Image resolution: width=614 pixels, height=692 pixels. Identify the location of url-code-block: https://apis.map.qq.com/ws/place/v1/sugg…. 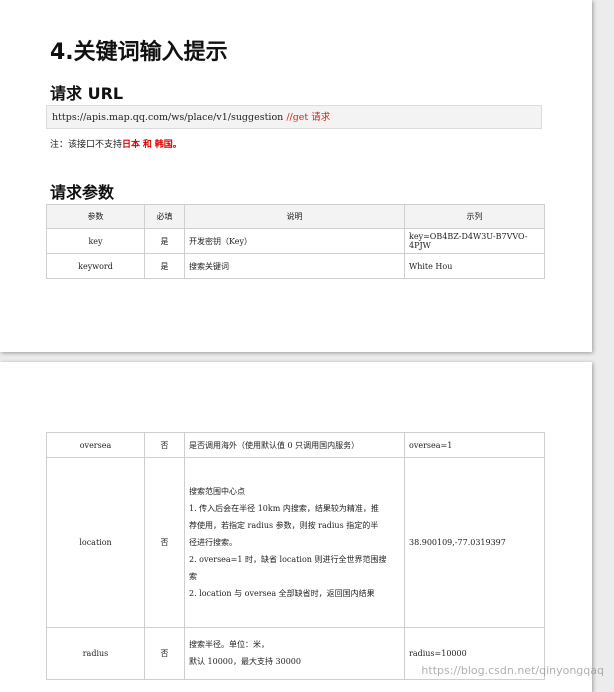
(294, 117).